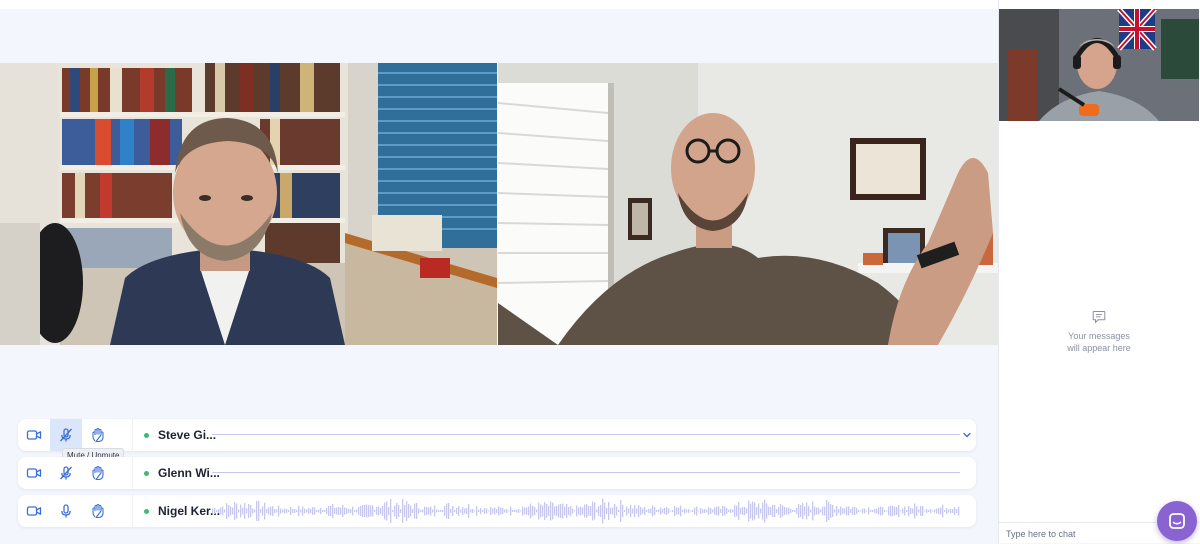  Describe the element at coordinates (1077, 533) in the screenshot. I see `chat-input` at that location.